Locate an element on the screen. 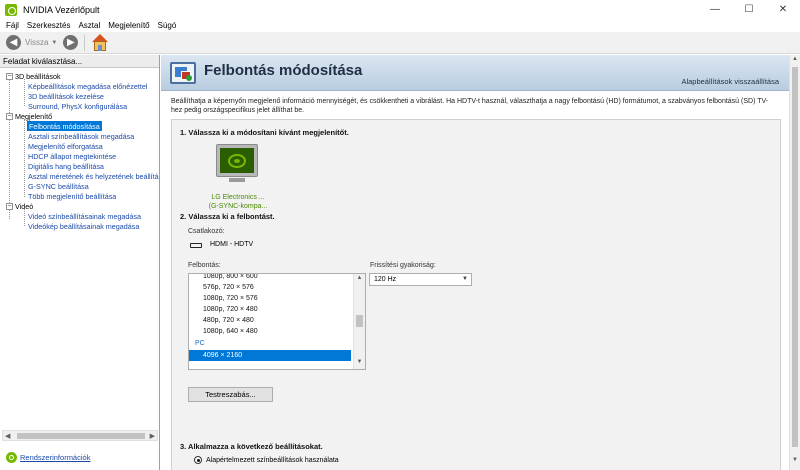 Image resolution: width=800 pixels, height=470 pixels. content-vertical-scrollbar: ▲ ▼ is located at coordinates (794, 262).